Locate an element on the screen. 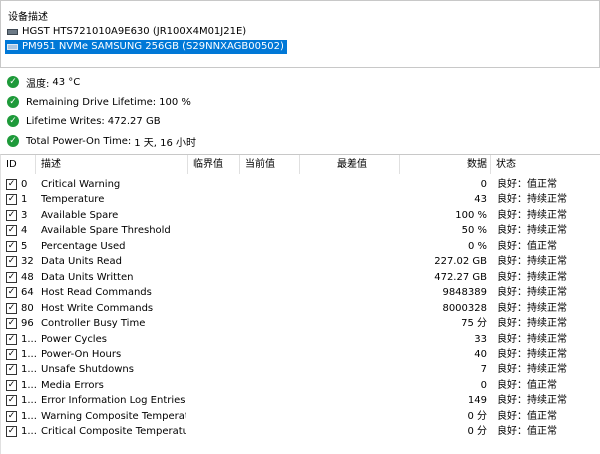  cell-description: Data Units Written is located at coordinates (87, 277).